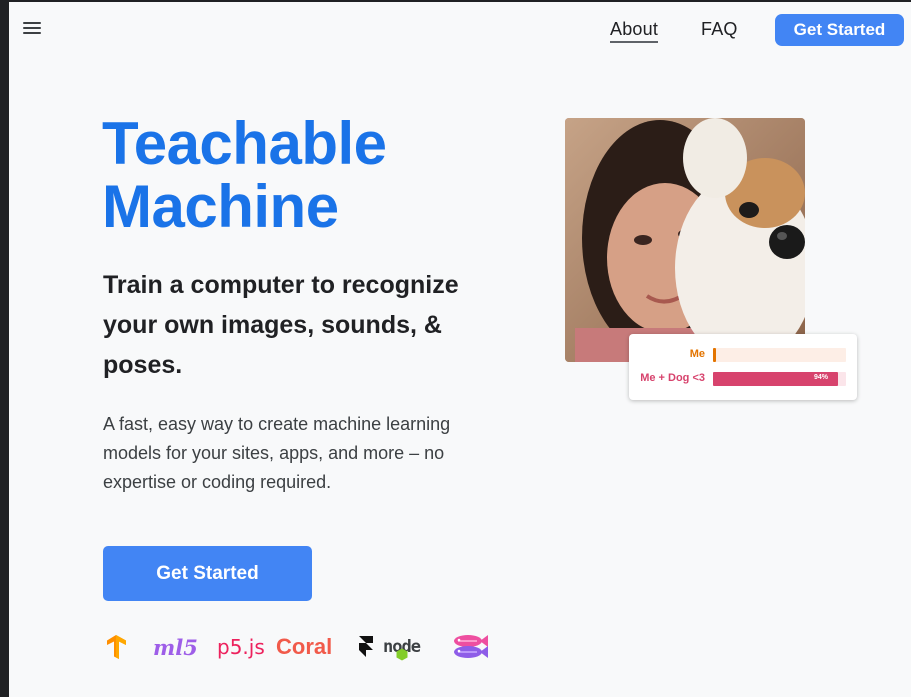 This screenshot has width=911, height=697. What do you see at coordinates (697, 354) in the screenshot?
I see `prediction-label: Me` at bounding box center [697, 354].